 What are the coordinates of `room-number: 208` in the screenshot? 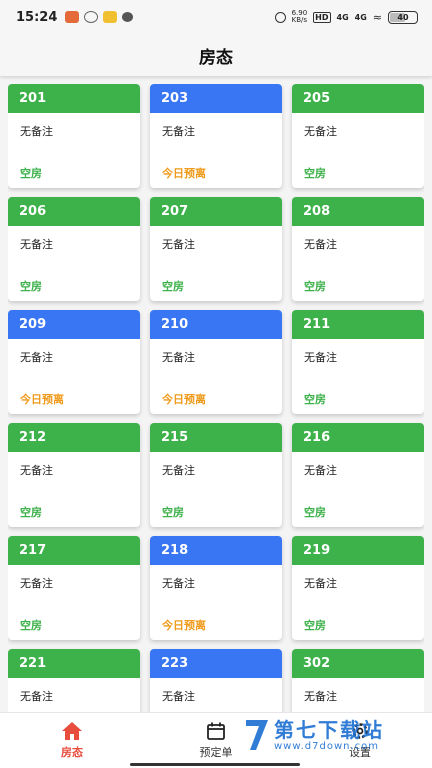 It's located at (358, 211).